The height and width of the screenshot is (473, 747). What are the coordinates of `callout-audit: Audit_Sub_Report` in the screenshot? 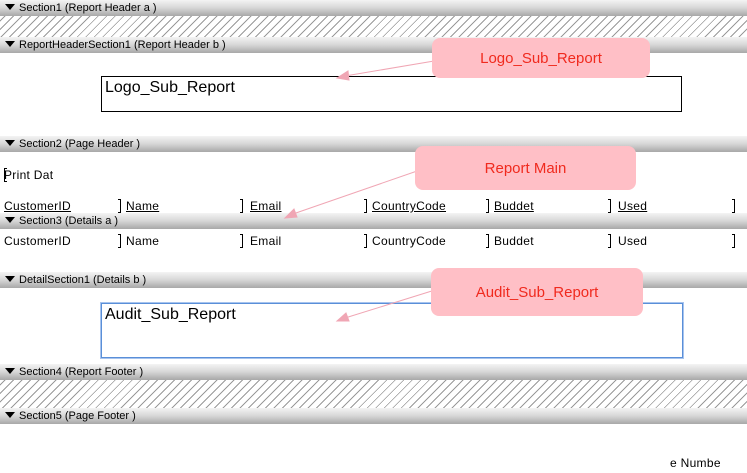 It's located at (537, 292).